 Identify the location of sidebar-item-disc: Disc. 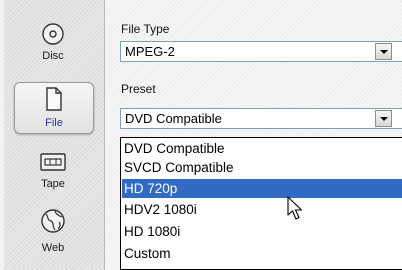
(53, 45).